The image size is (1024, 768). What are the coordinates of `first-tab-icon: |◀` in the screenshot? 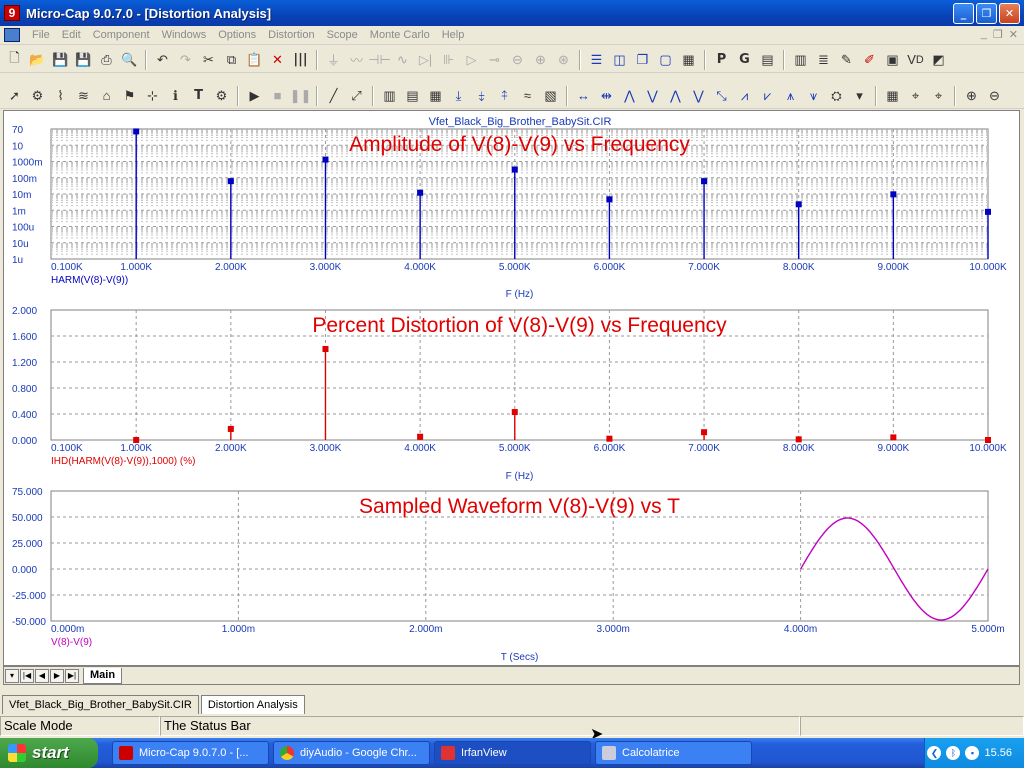 It's located at (27, 675).